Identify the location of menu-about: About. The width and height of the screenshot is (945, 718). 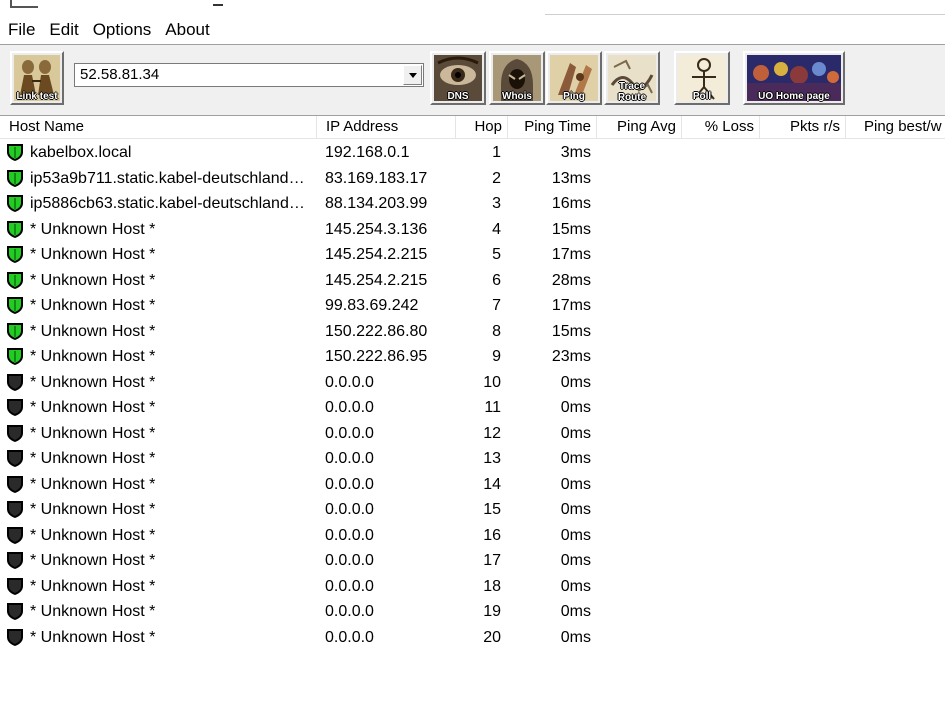
(187, 30).